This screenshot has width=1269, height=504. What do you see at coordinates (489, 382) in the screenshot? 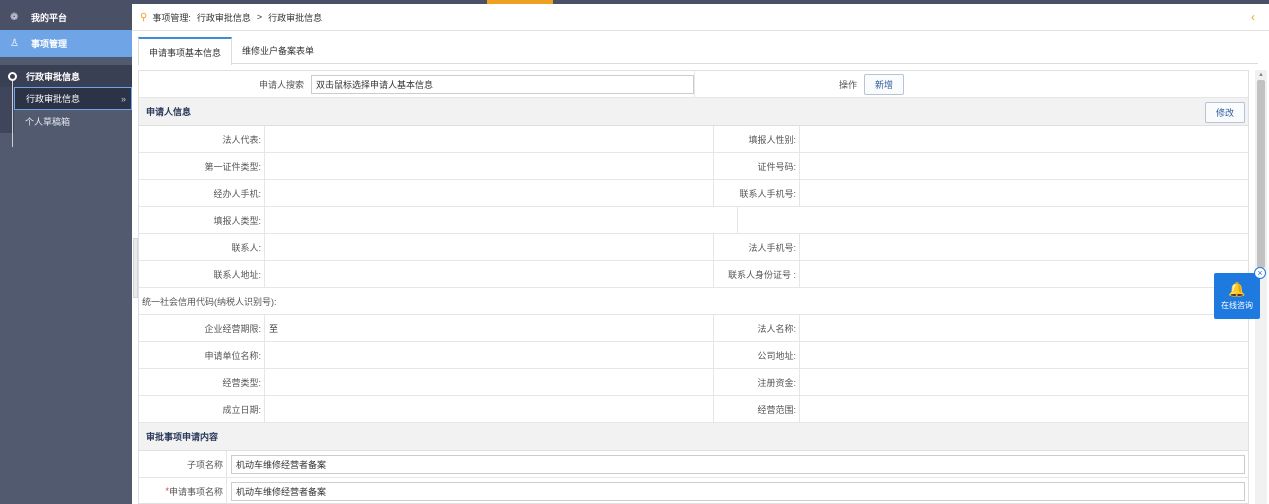
I see `biz-type-value` at bounding box center [489, 382].